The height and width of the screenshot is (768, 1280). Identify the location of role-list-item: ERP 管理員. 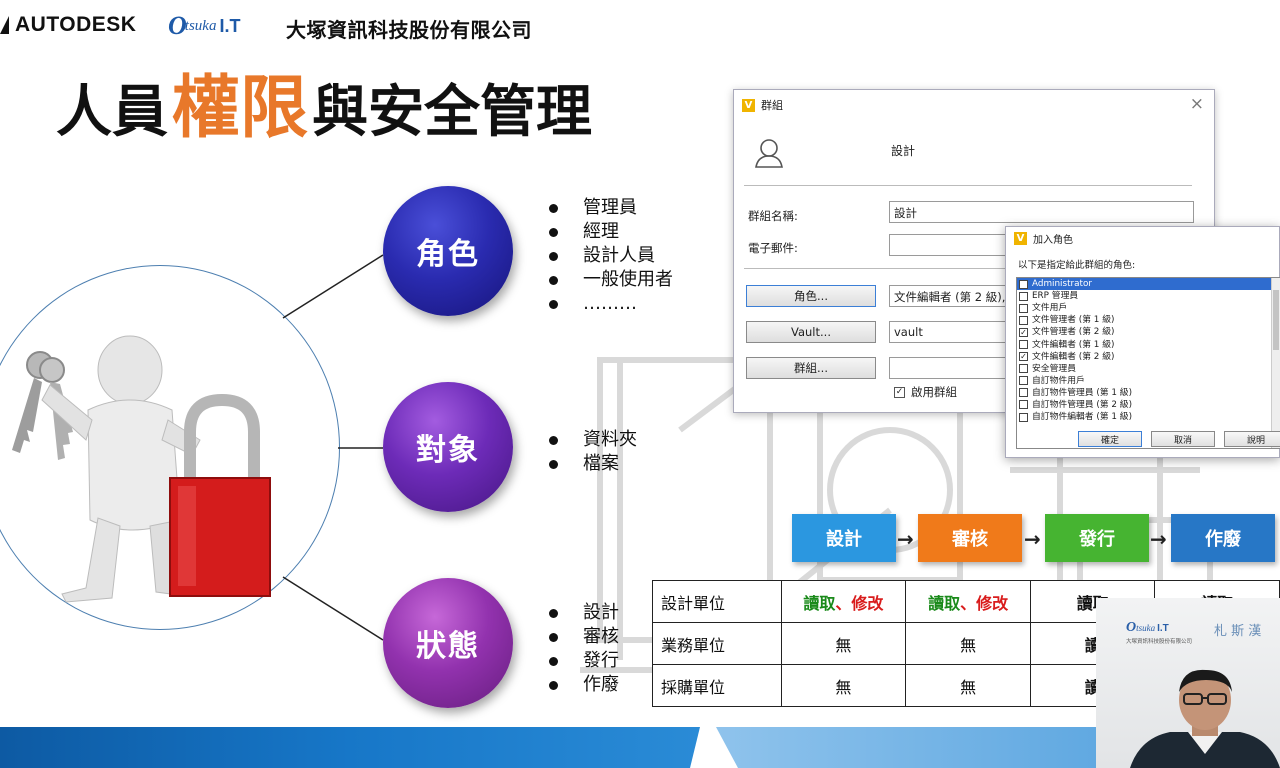
(1148, 296).